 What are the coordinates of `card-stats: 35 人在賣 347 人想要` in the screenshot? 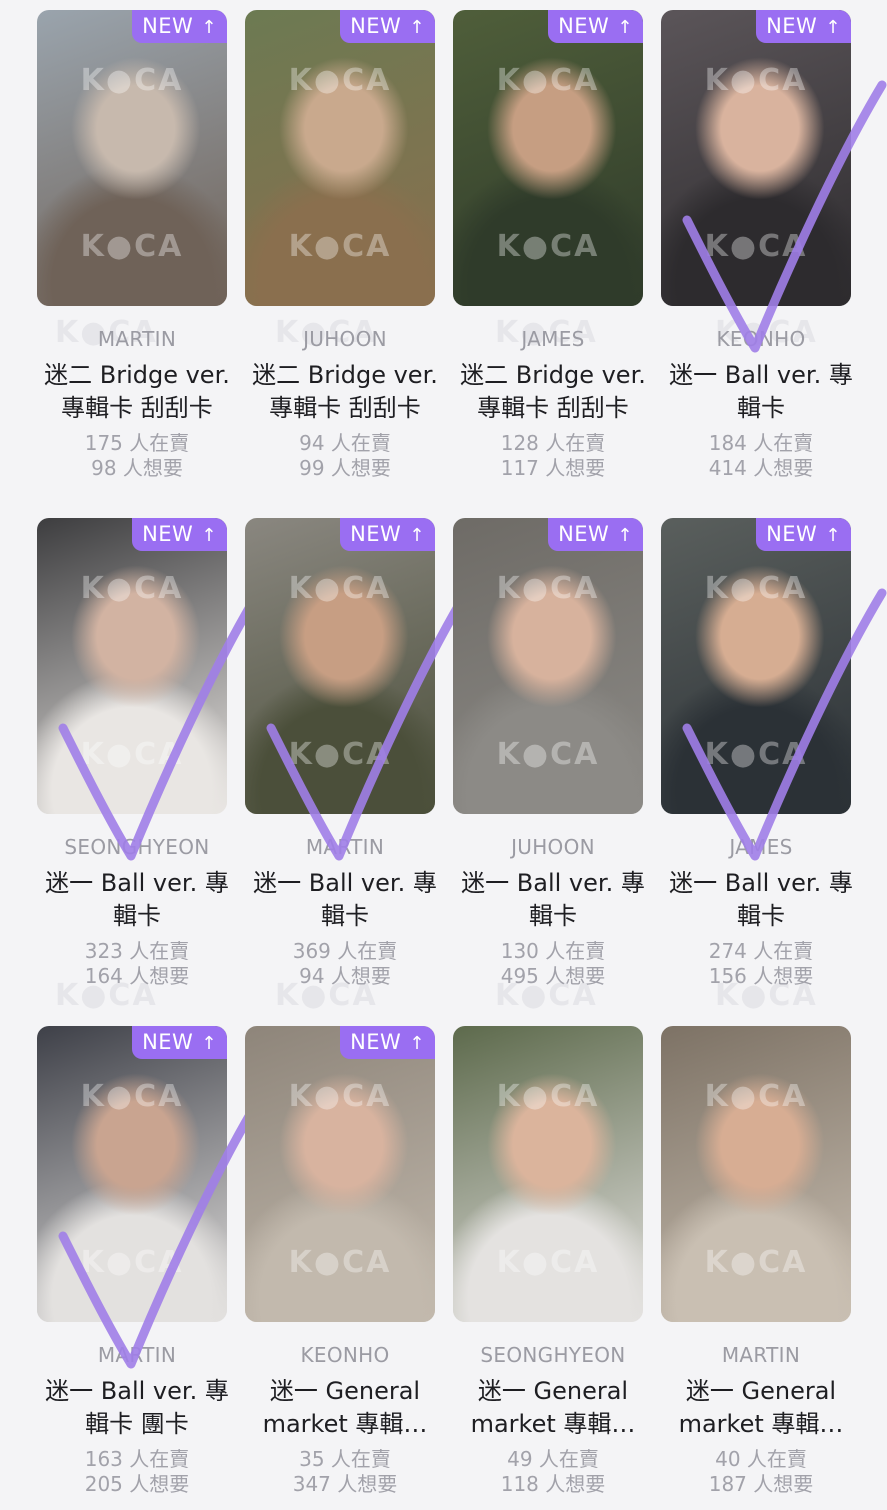 It's located at (345, 1472).